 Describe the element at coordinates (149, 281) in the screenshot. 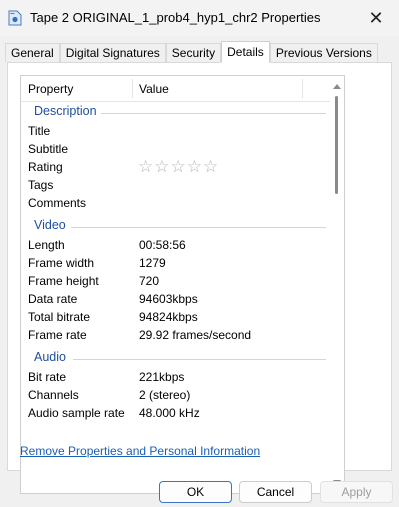

I see `property-value: 720` at that location.